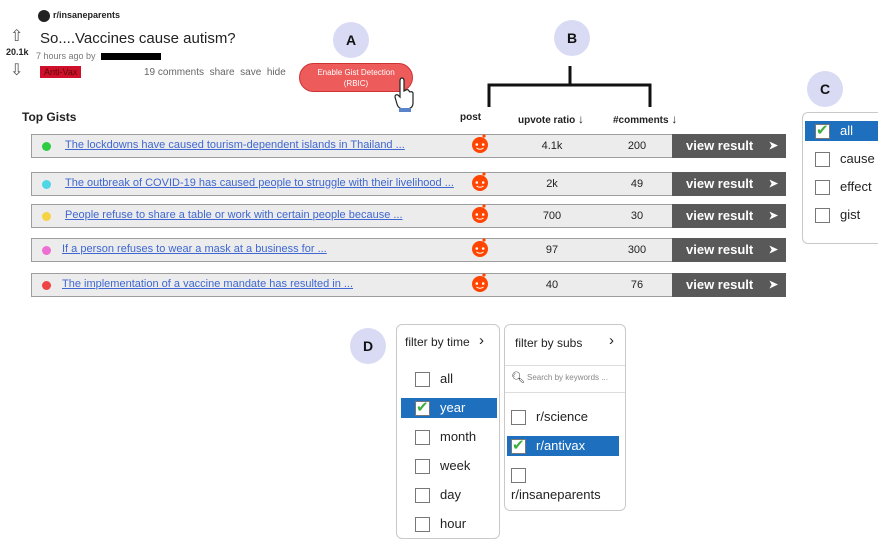  What do you see at coordinates (61, 72) in the screenshot?
I see `flair-badge: Anti-Vax` at bounding box center [61, 72].